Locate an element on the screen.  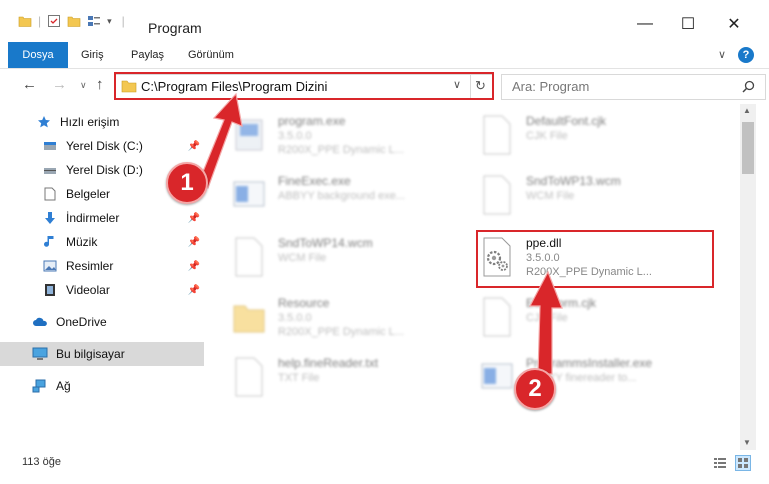
help-icon: ? is located at coordinates (746, 55).